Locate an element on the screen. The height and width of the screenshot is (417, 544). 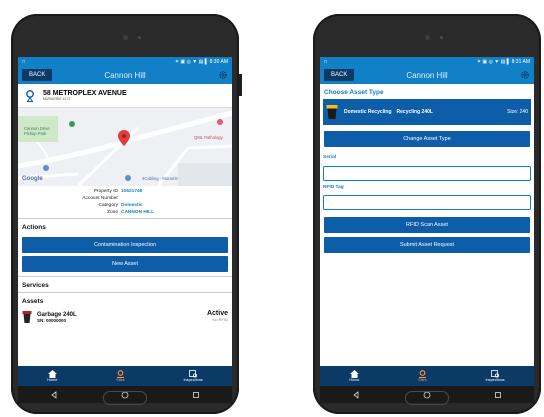
address-header: 58 METROPLEX AVENUE MURARRIE 4172 is located at coordinates (125, 96).